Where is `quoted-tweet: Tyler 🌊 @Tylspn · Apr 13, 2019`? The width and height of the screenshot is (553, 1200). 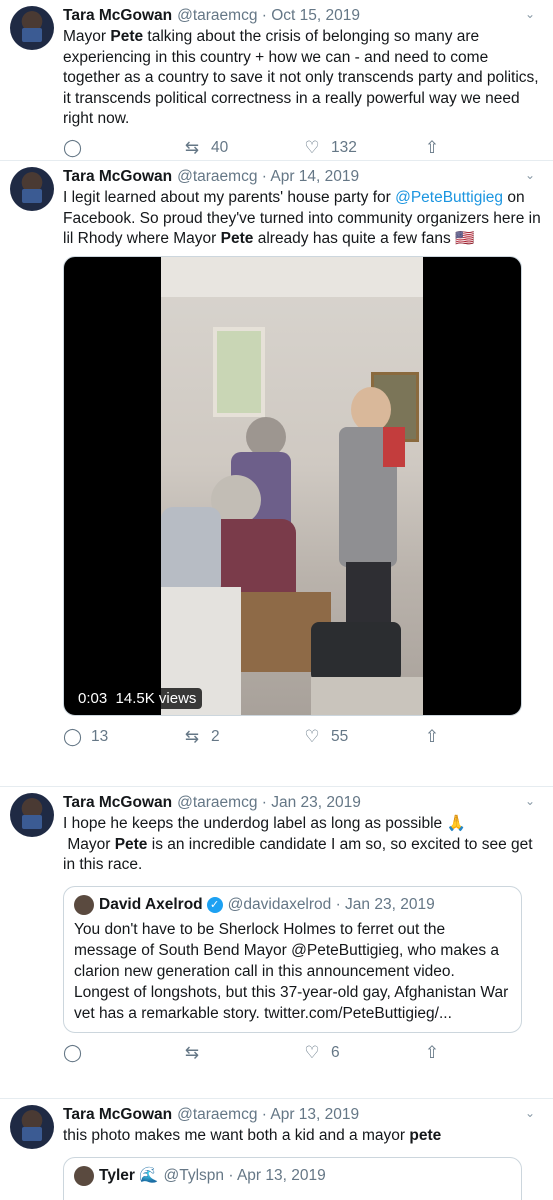
quoted-tweet: Tyler 🌊 @Tylspn · Apr 13, 2019 is located at coordinates (292, 1178).